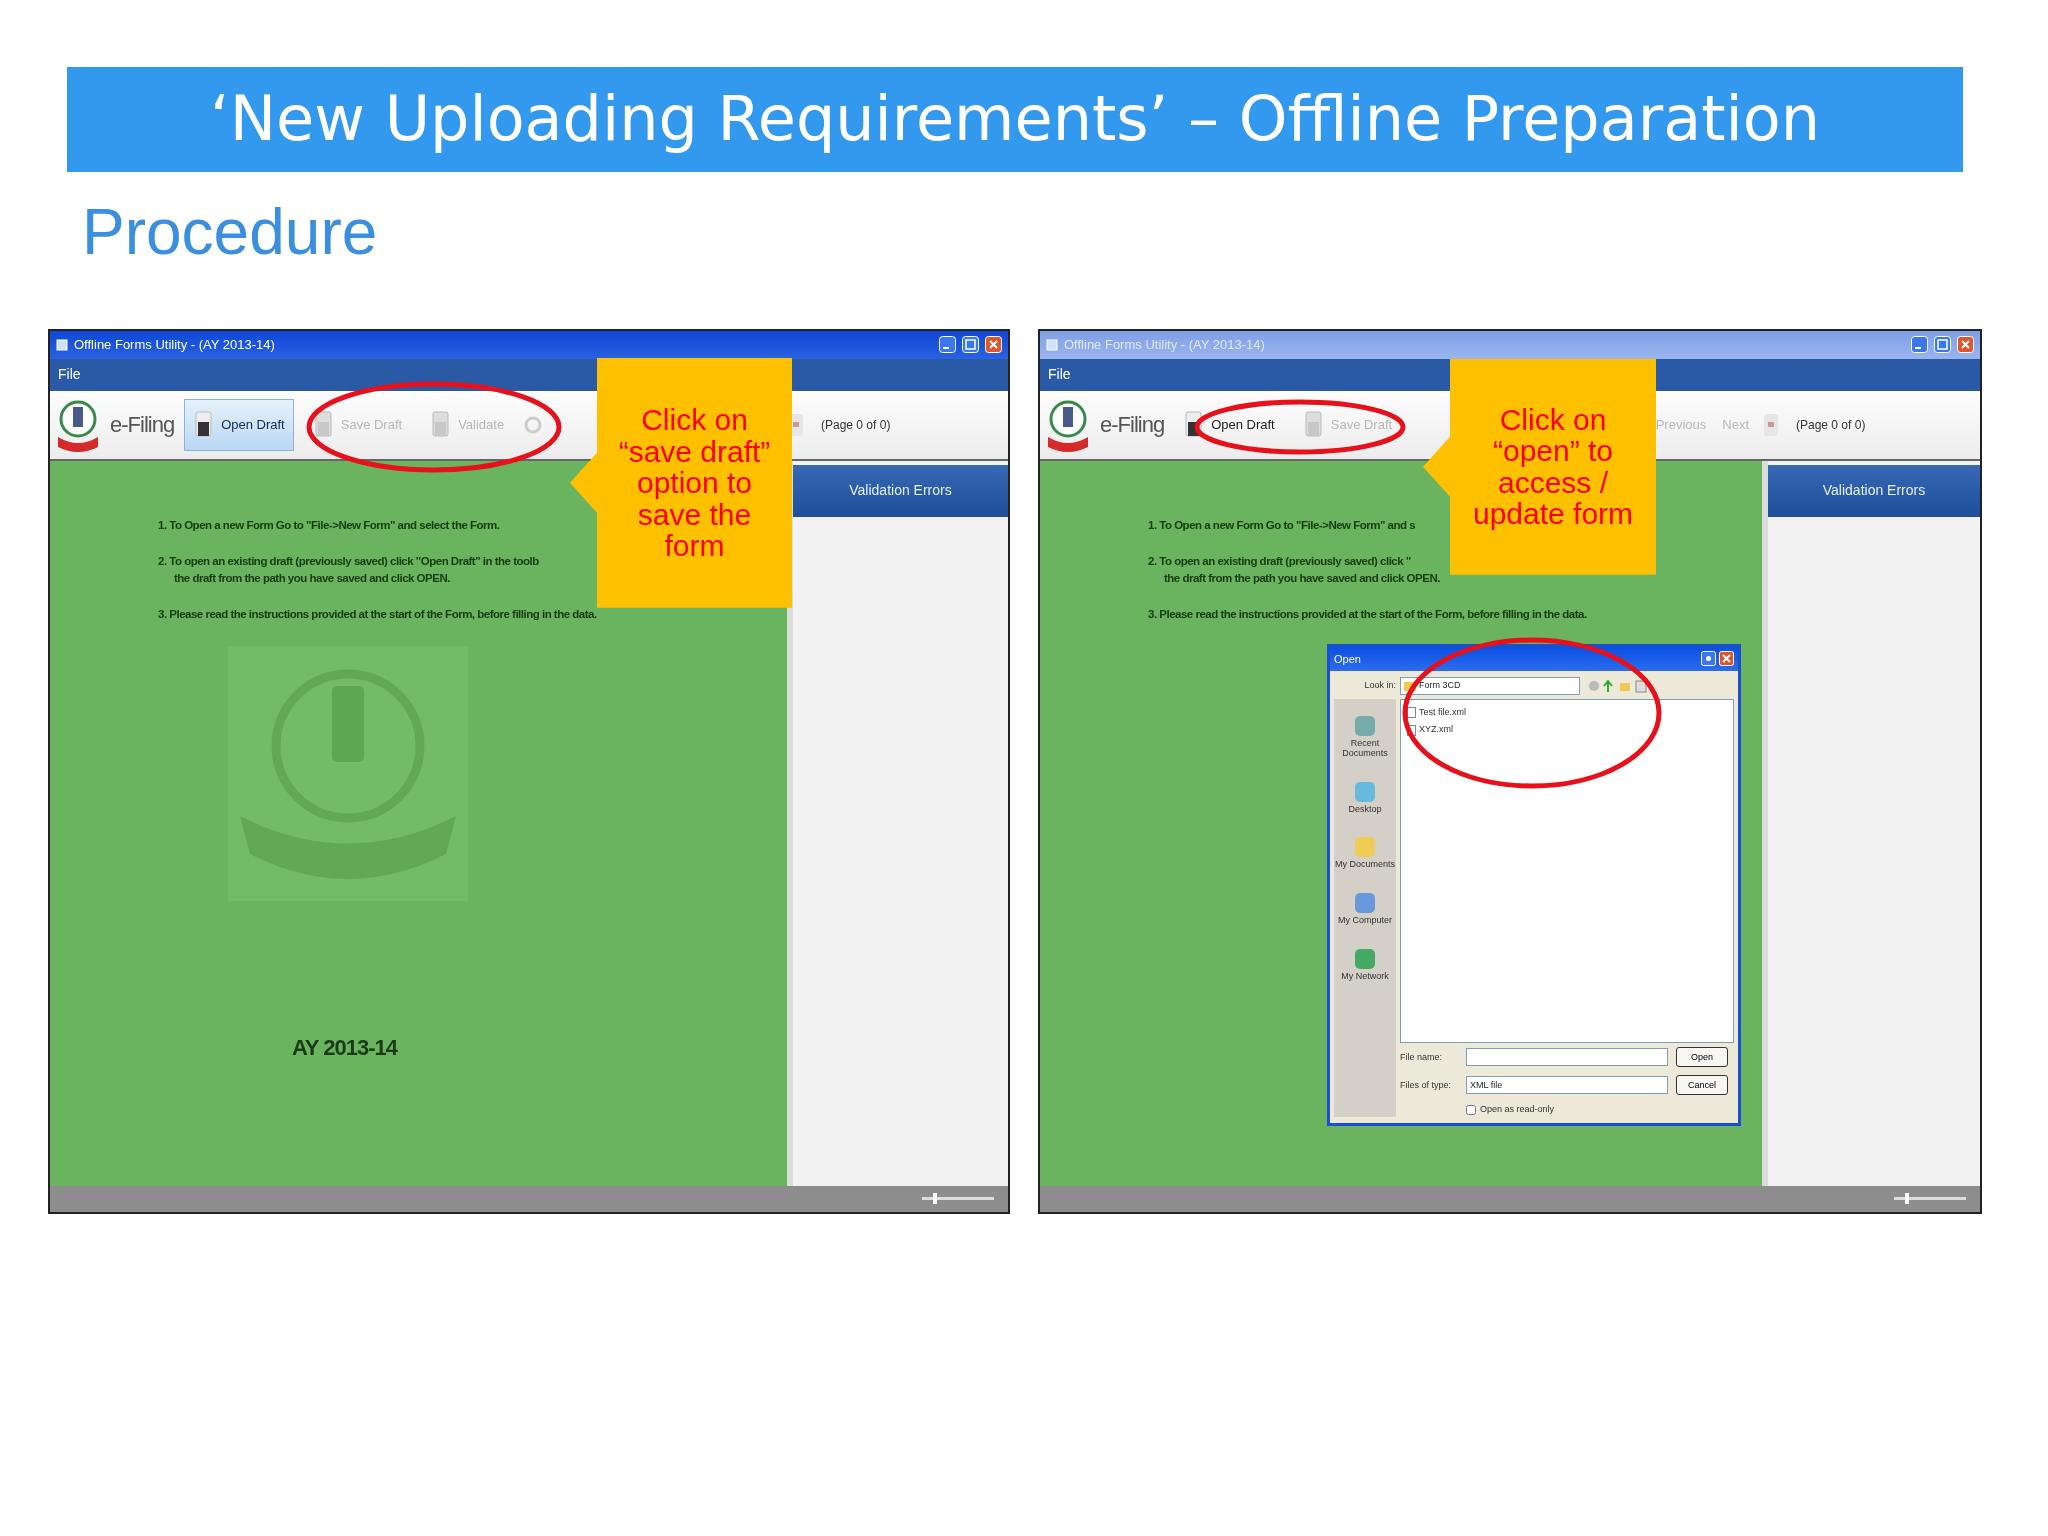 Image resolution: width=2048 pixels, height=1536 pixels. I want to click on help-icon, so click(1708, 659).